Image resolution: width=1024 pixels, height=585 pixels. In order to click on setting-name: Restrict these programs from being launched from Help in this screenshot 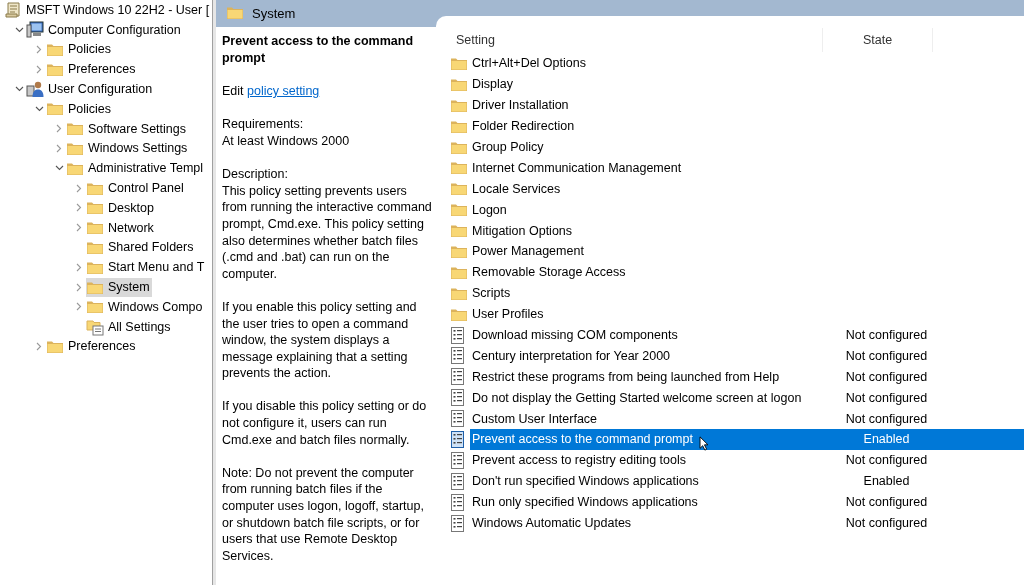, I will do `click(625, 376)`.